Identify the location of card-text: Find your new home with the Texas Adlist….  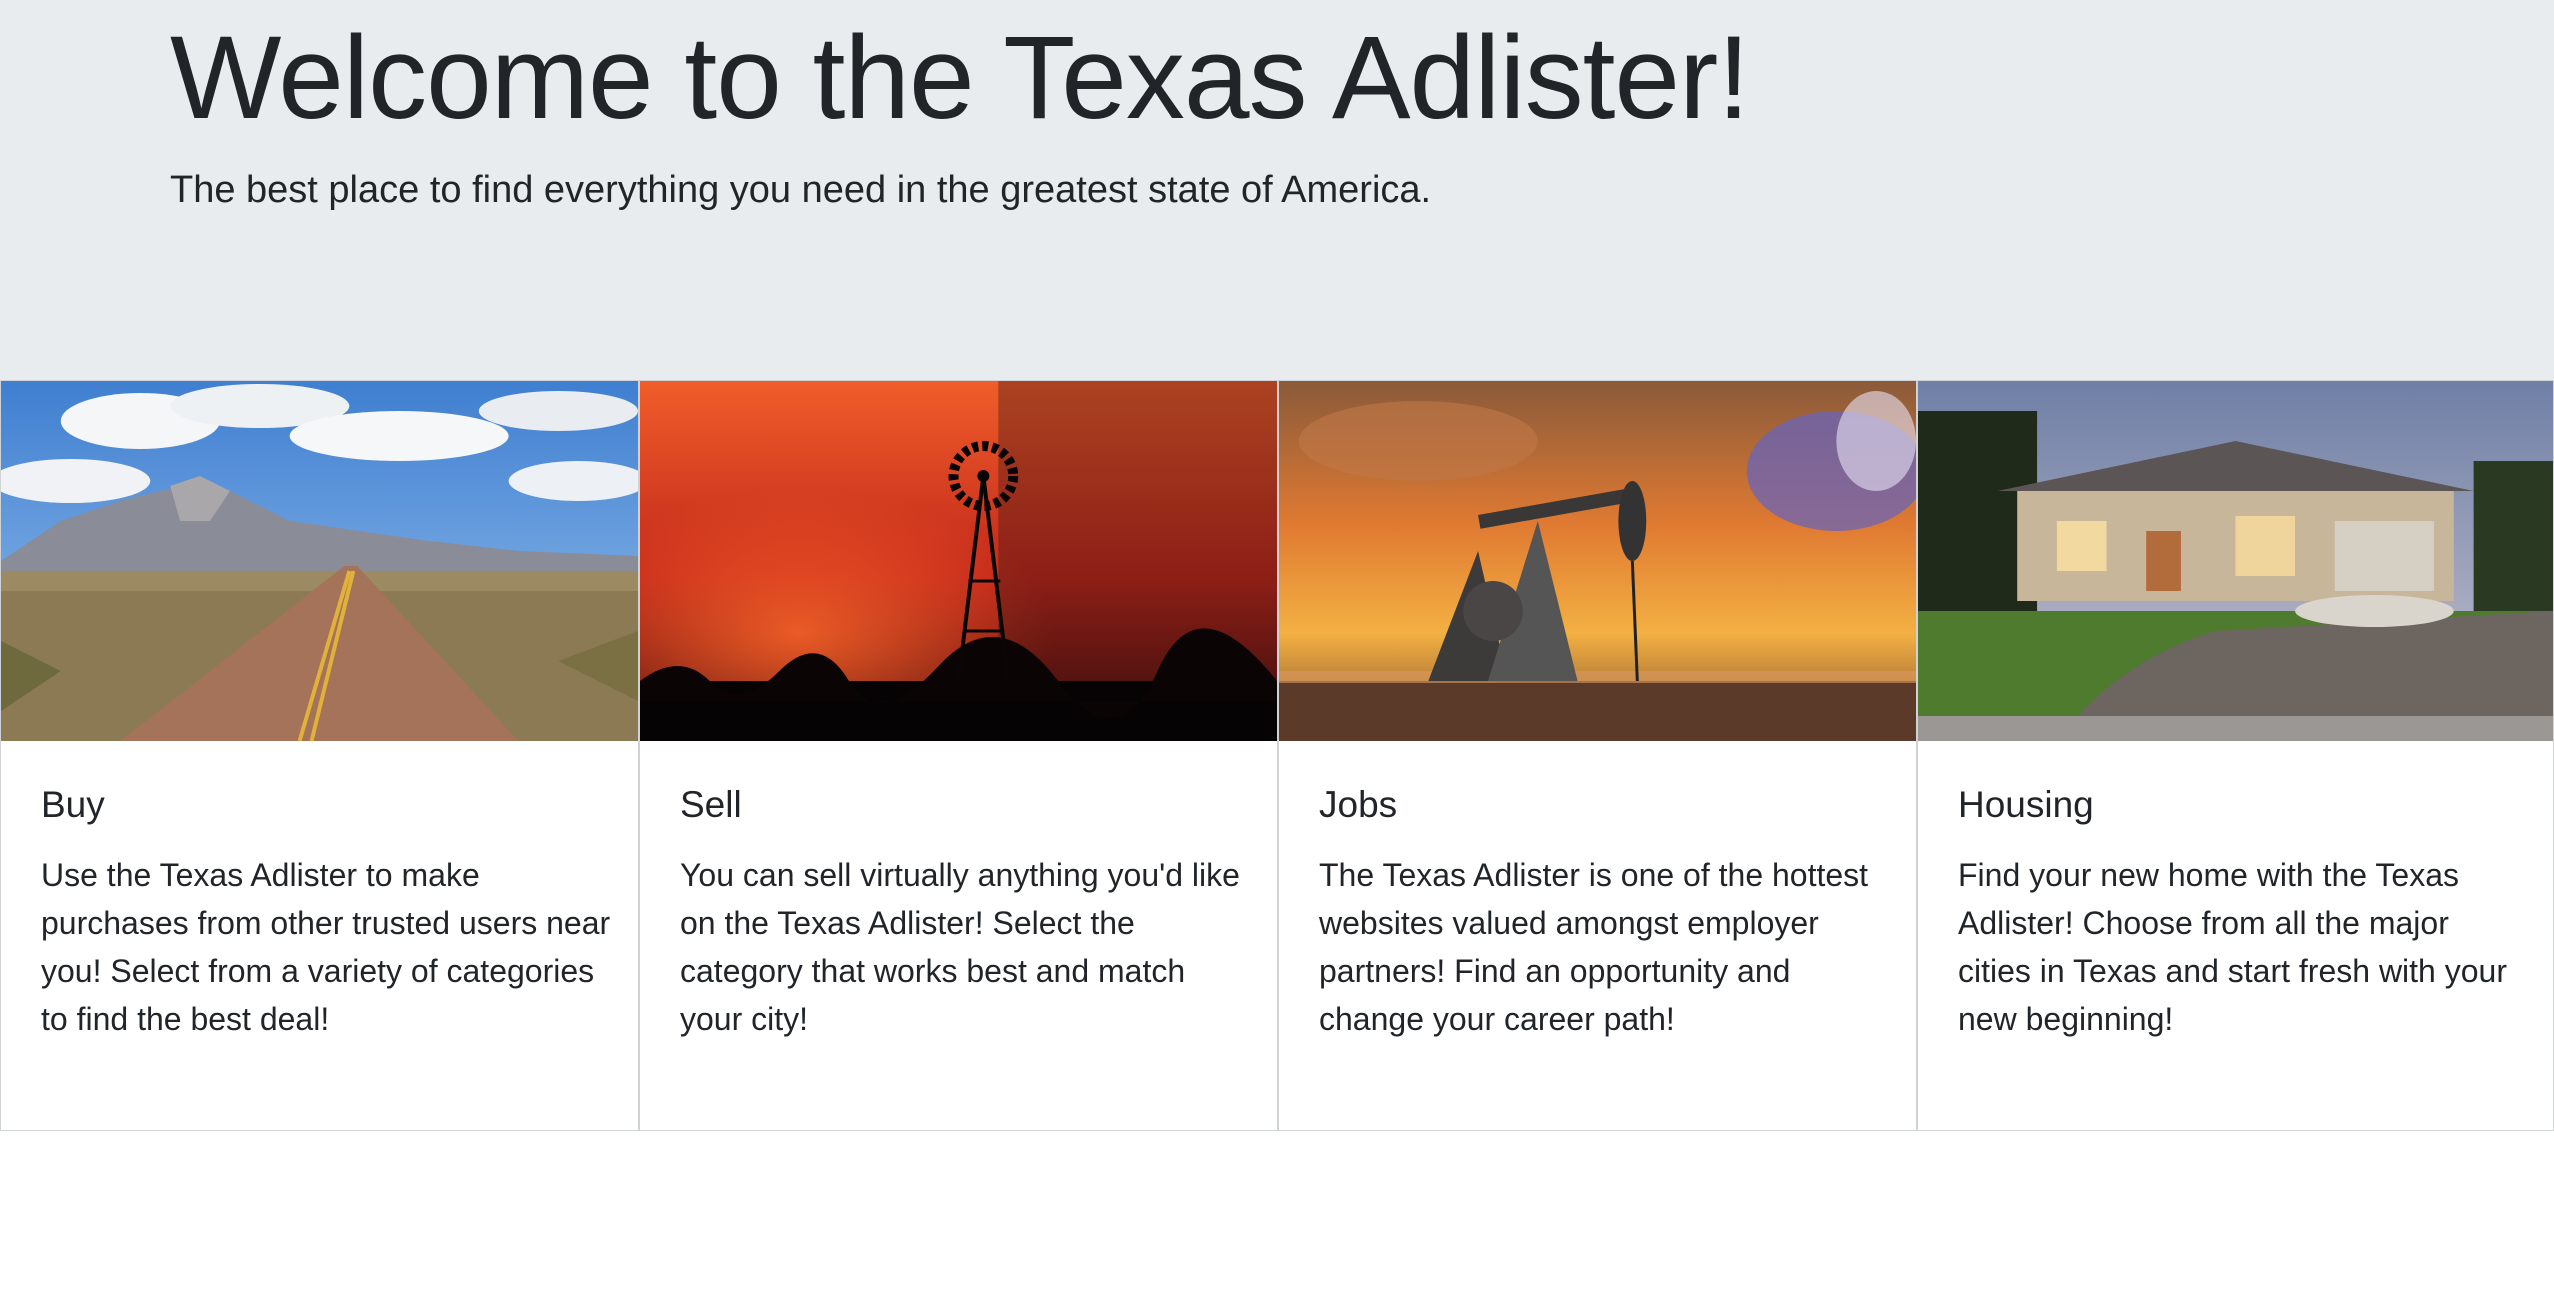
(2232, 947).